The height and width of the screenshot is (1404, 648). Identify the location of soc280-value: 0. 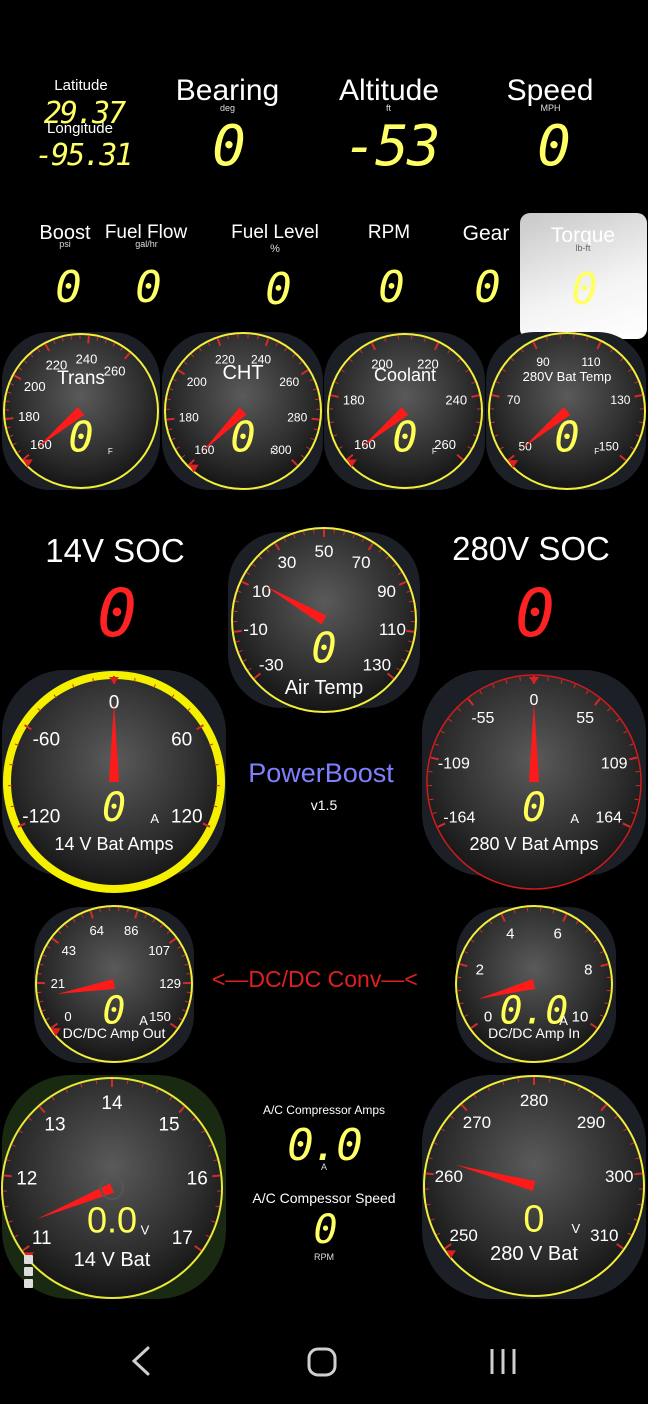
(535, 613).